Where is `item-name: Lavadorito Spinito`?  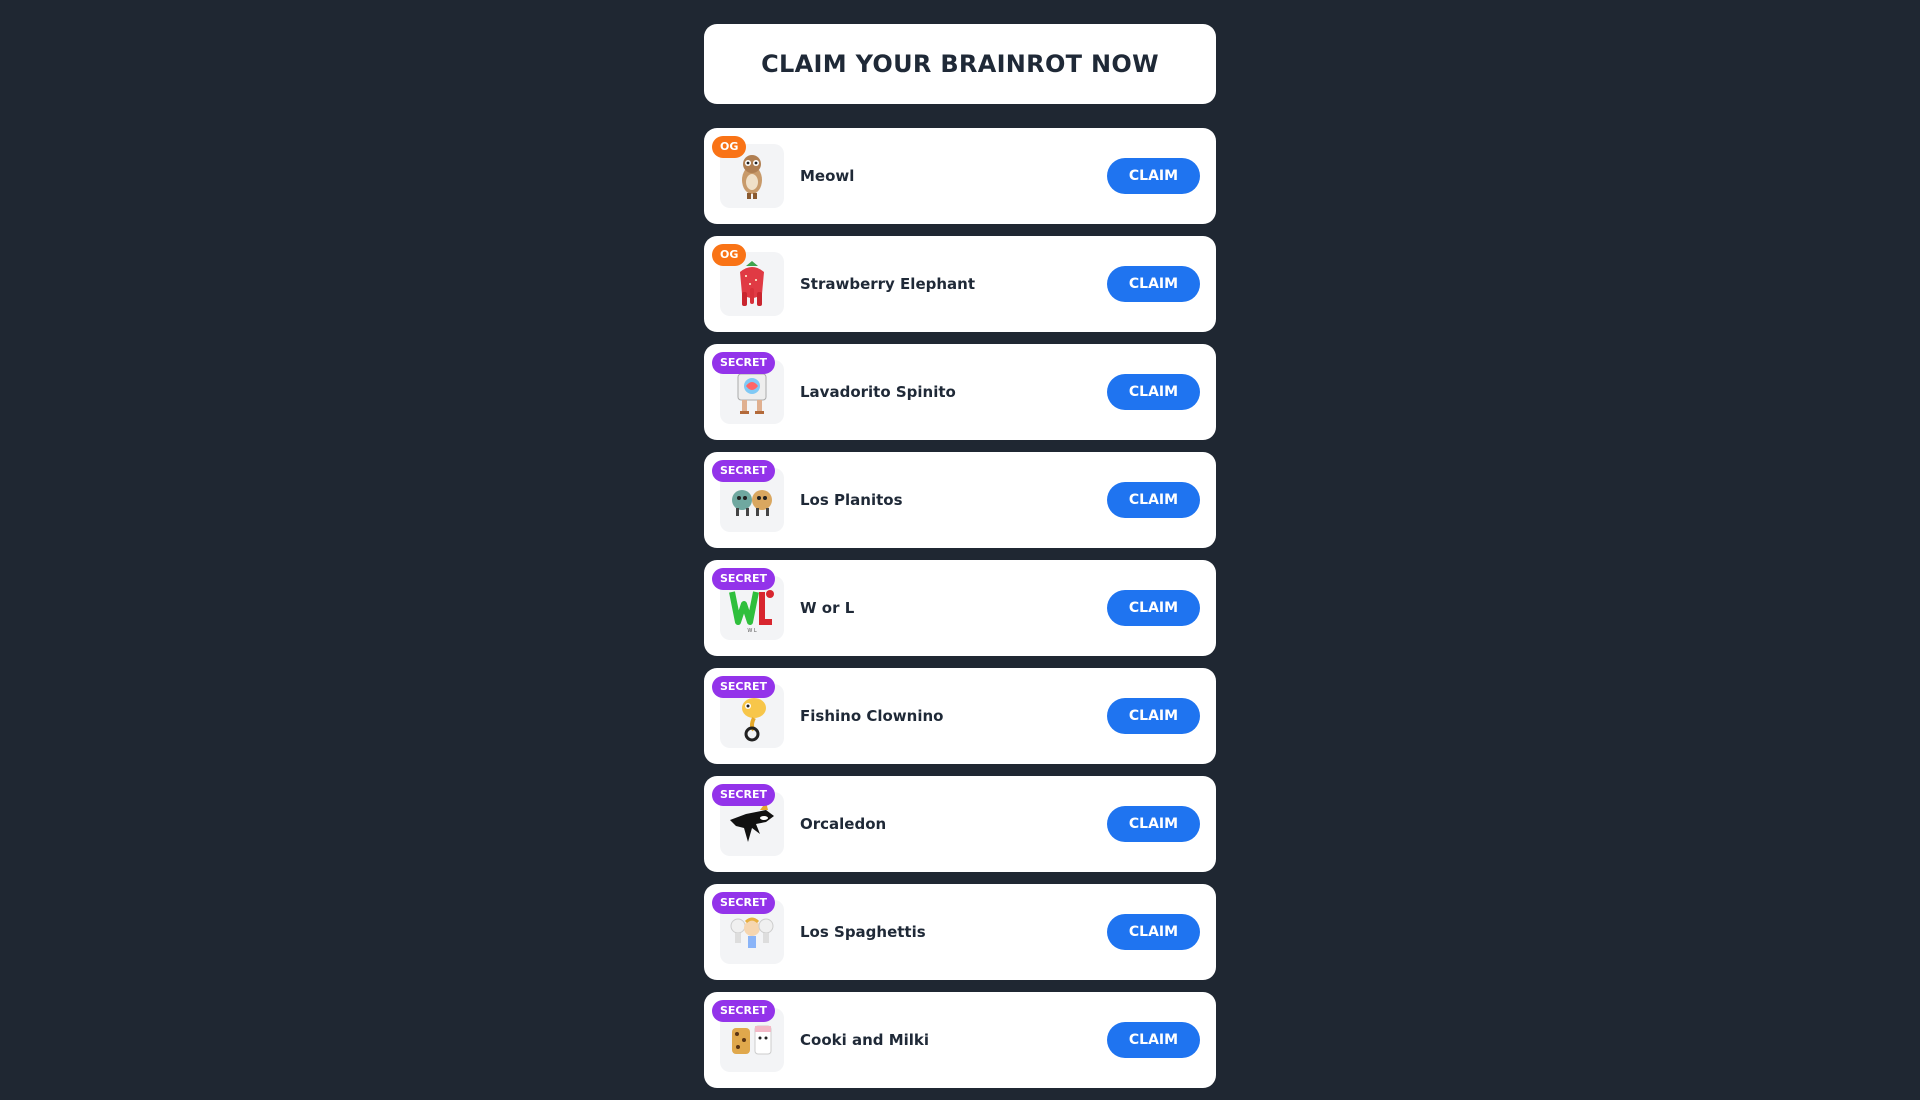
item-name: Lavadorito Spinito is located at coordinates (878, 392).